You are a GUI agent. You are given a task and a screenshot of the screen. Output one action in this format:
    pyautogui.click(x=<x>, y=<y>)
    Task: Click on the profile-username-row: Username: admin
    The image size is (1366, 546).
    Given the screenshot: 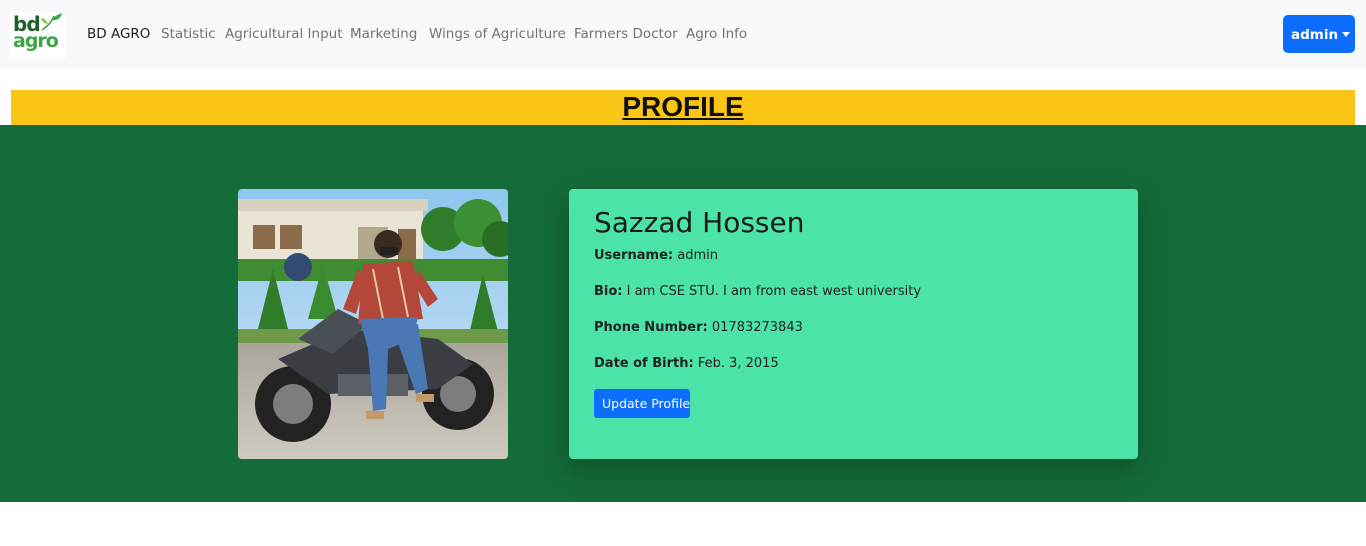 What is the action you would take?
    pyautogui.click(x=656, y=255)
    